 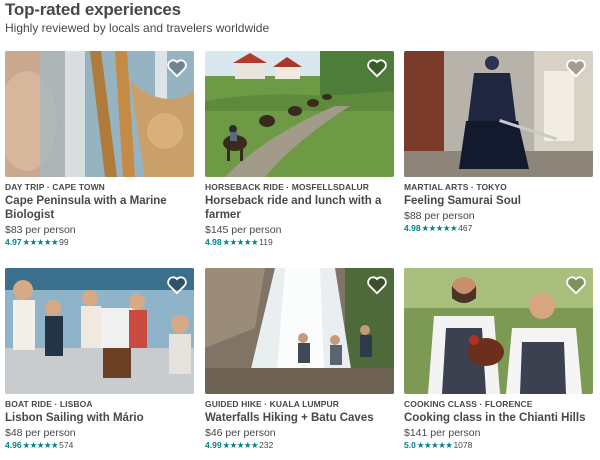 I want to click on experience-rating: 4.96★★★★★574, so click(x=99, y=445).